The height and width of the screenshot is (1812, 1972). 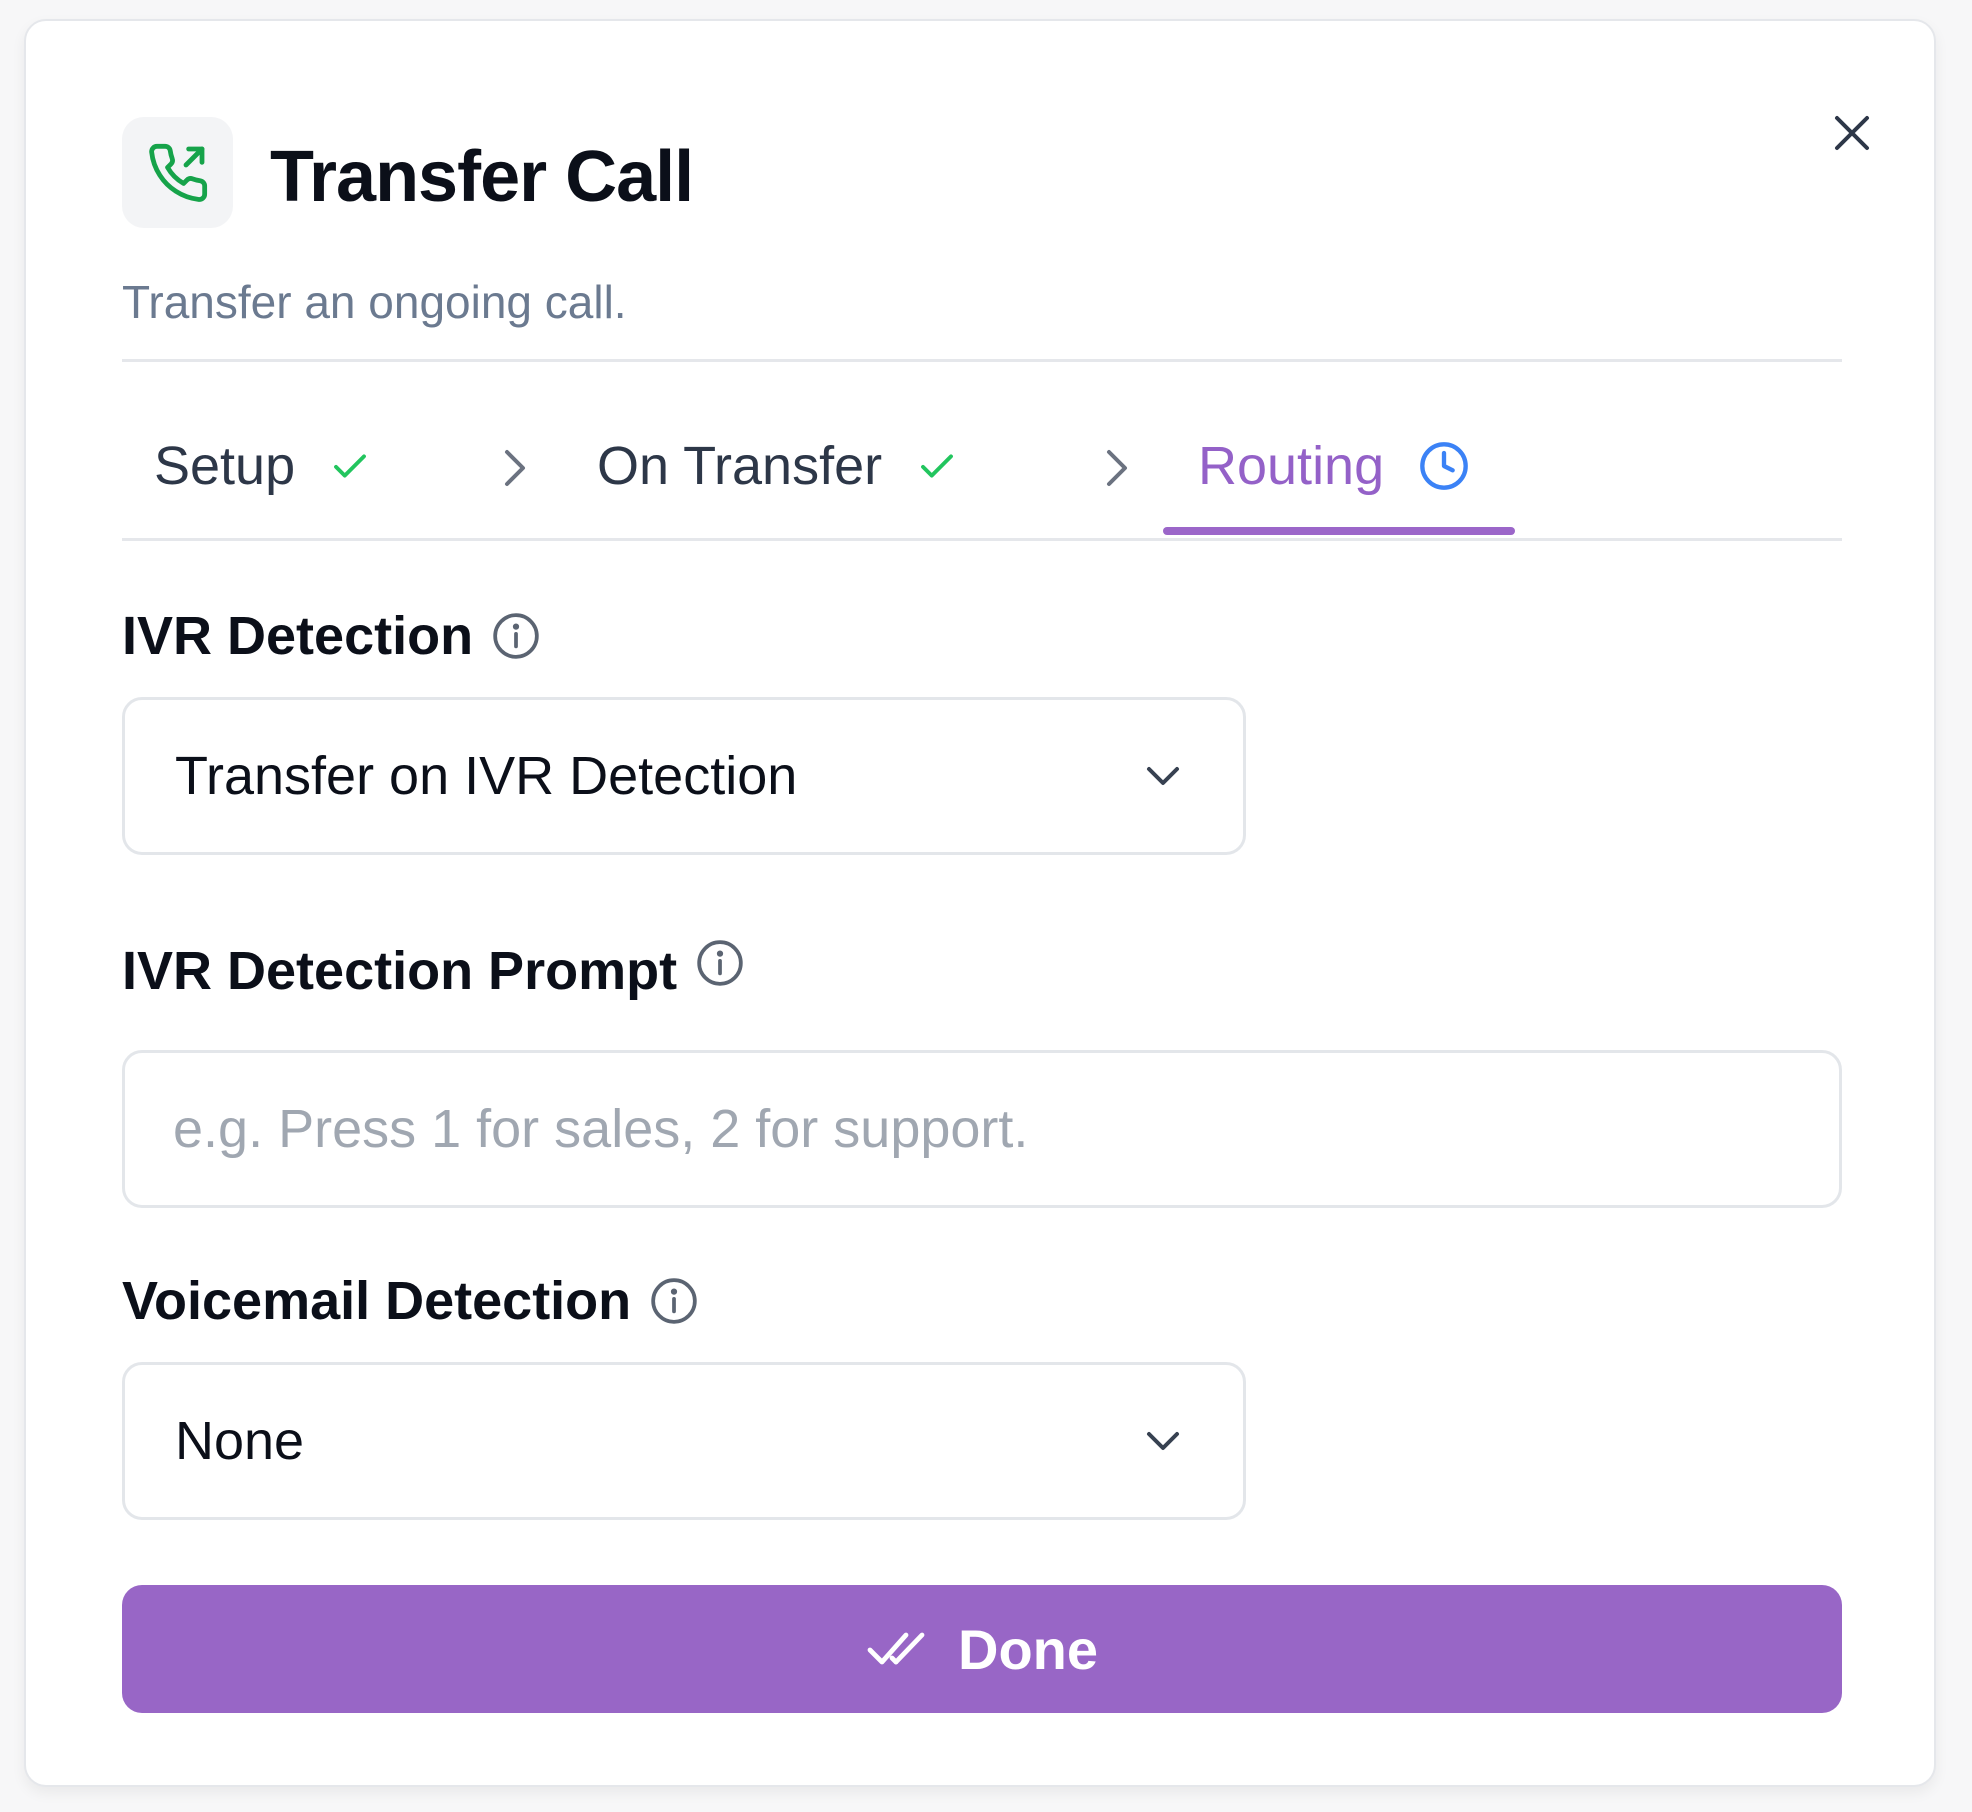 What do you see at coordinates (1291, 466) in the screenshot?
I see `tab-routing-label: Routing` at bounding box center [1291, 466].